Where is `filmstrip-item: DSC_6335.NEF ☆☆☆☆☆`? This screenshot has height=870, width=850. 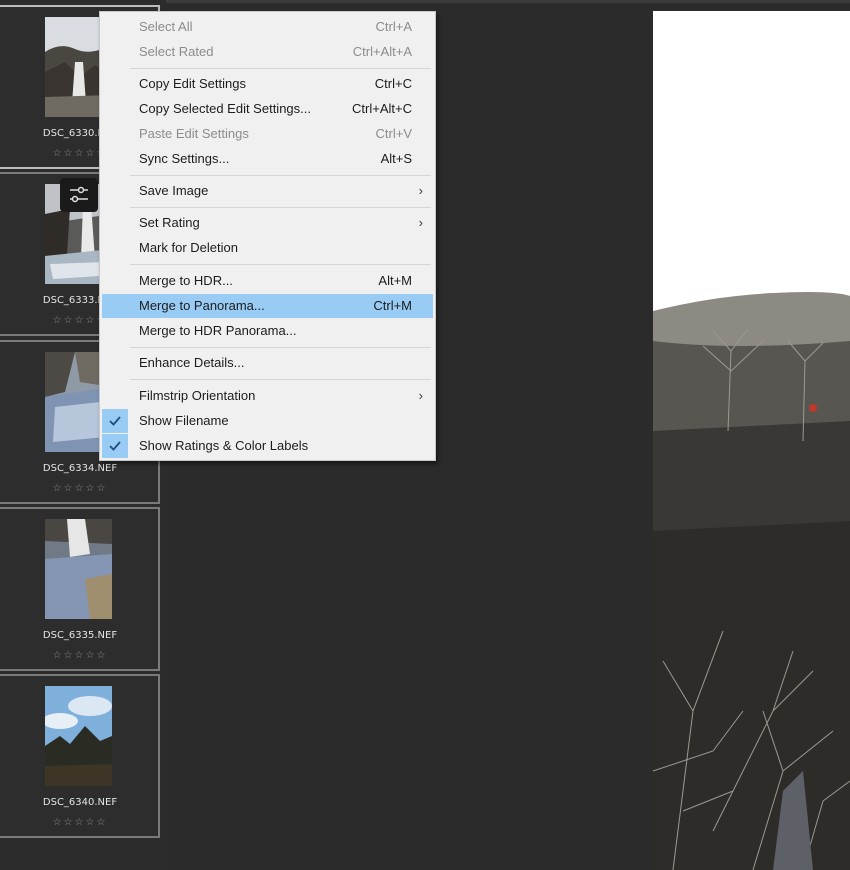 filmstrip-item: DSC_6335.NEF ☆☆☆☆☆ is located at coordinates (80, 589).